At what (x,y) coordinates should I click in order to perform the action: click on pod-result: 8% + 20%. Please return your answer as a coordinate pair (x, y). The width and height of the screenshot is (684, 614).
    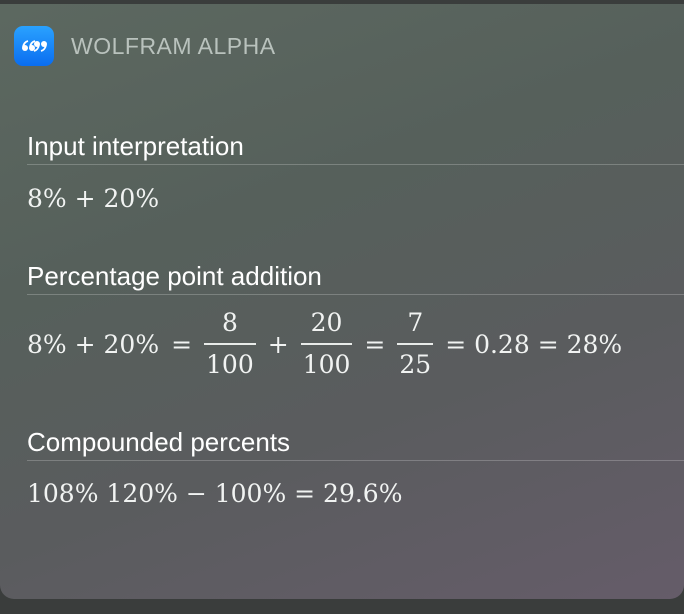
    Looking at the image, I should click on (93, 198).